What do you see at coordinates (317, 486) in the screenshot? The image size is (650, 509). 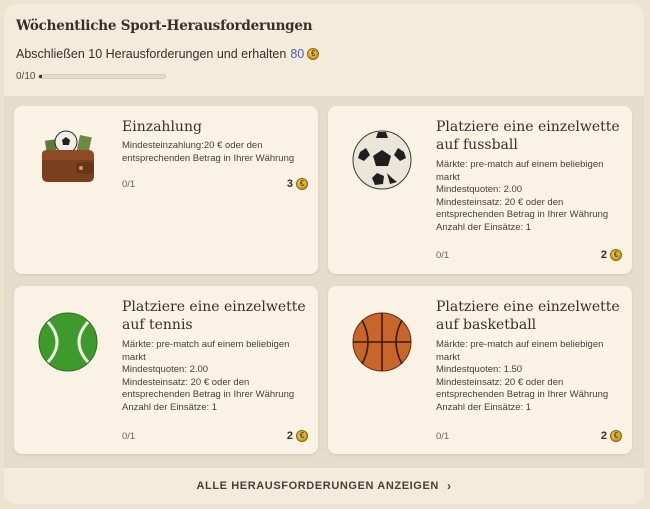 I see `show-all-label: ALLE HERAUSFORDERUNGEN ANZEIGEN` at bounding box center [317, 486].